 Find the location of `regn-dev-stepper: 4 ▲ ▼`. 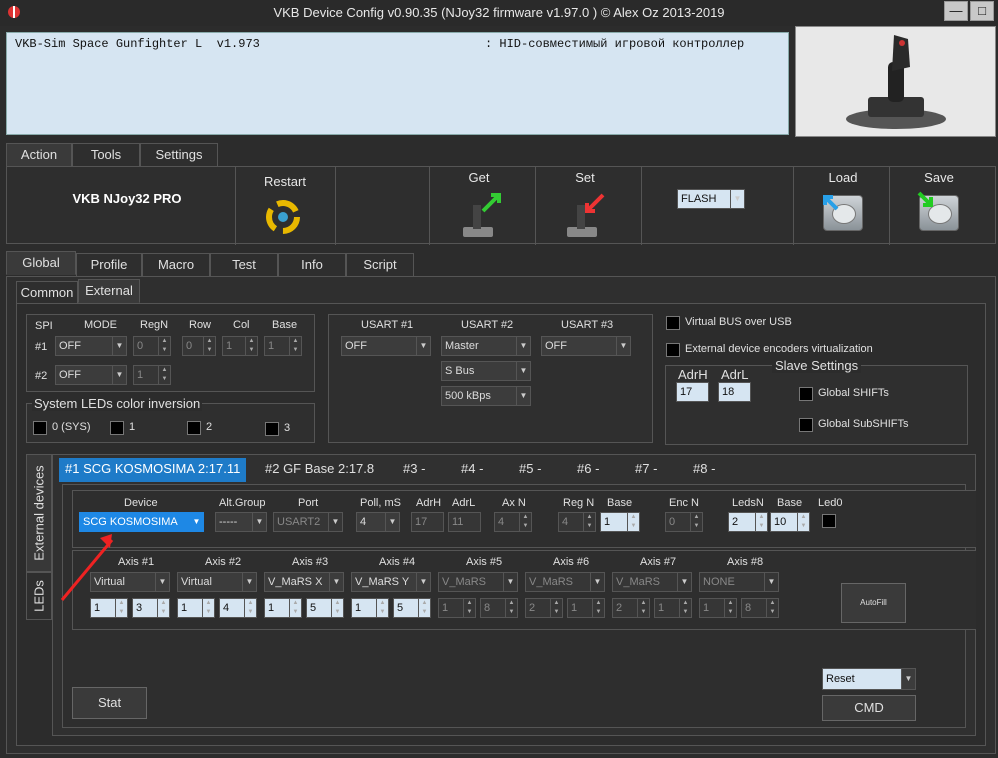

regn-dev-stepper: 4 ▲ ▼ is located at coordinates (577, 522).